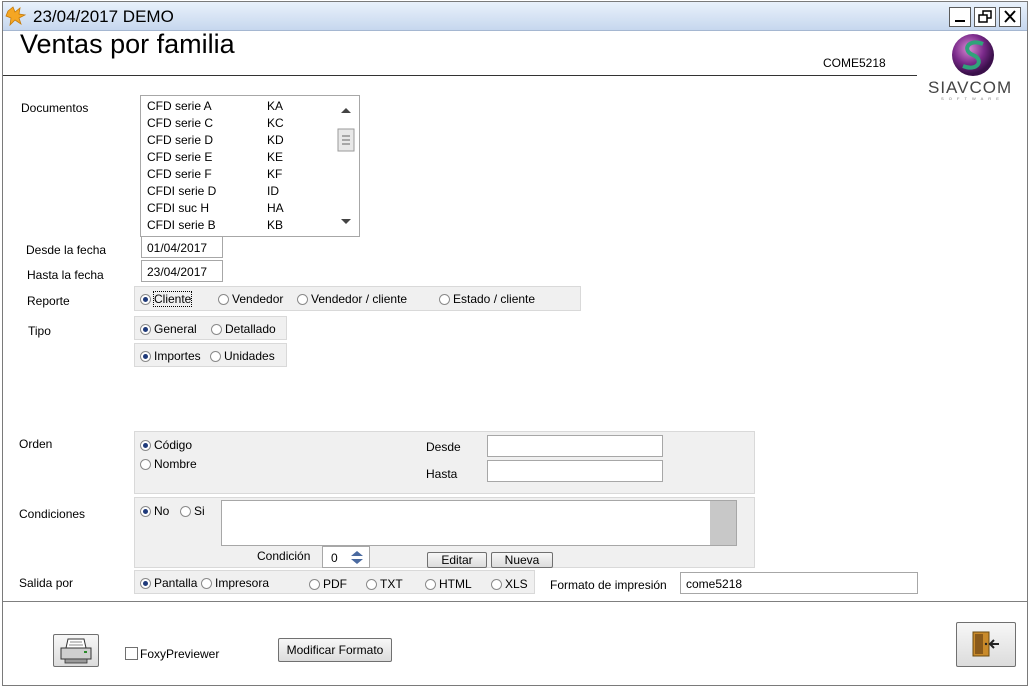  I want to click on desde-fecha-input: 01/04/2017, so click(182, 247).